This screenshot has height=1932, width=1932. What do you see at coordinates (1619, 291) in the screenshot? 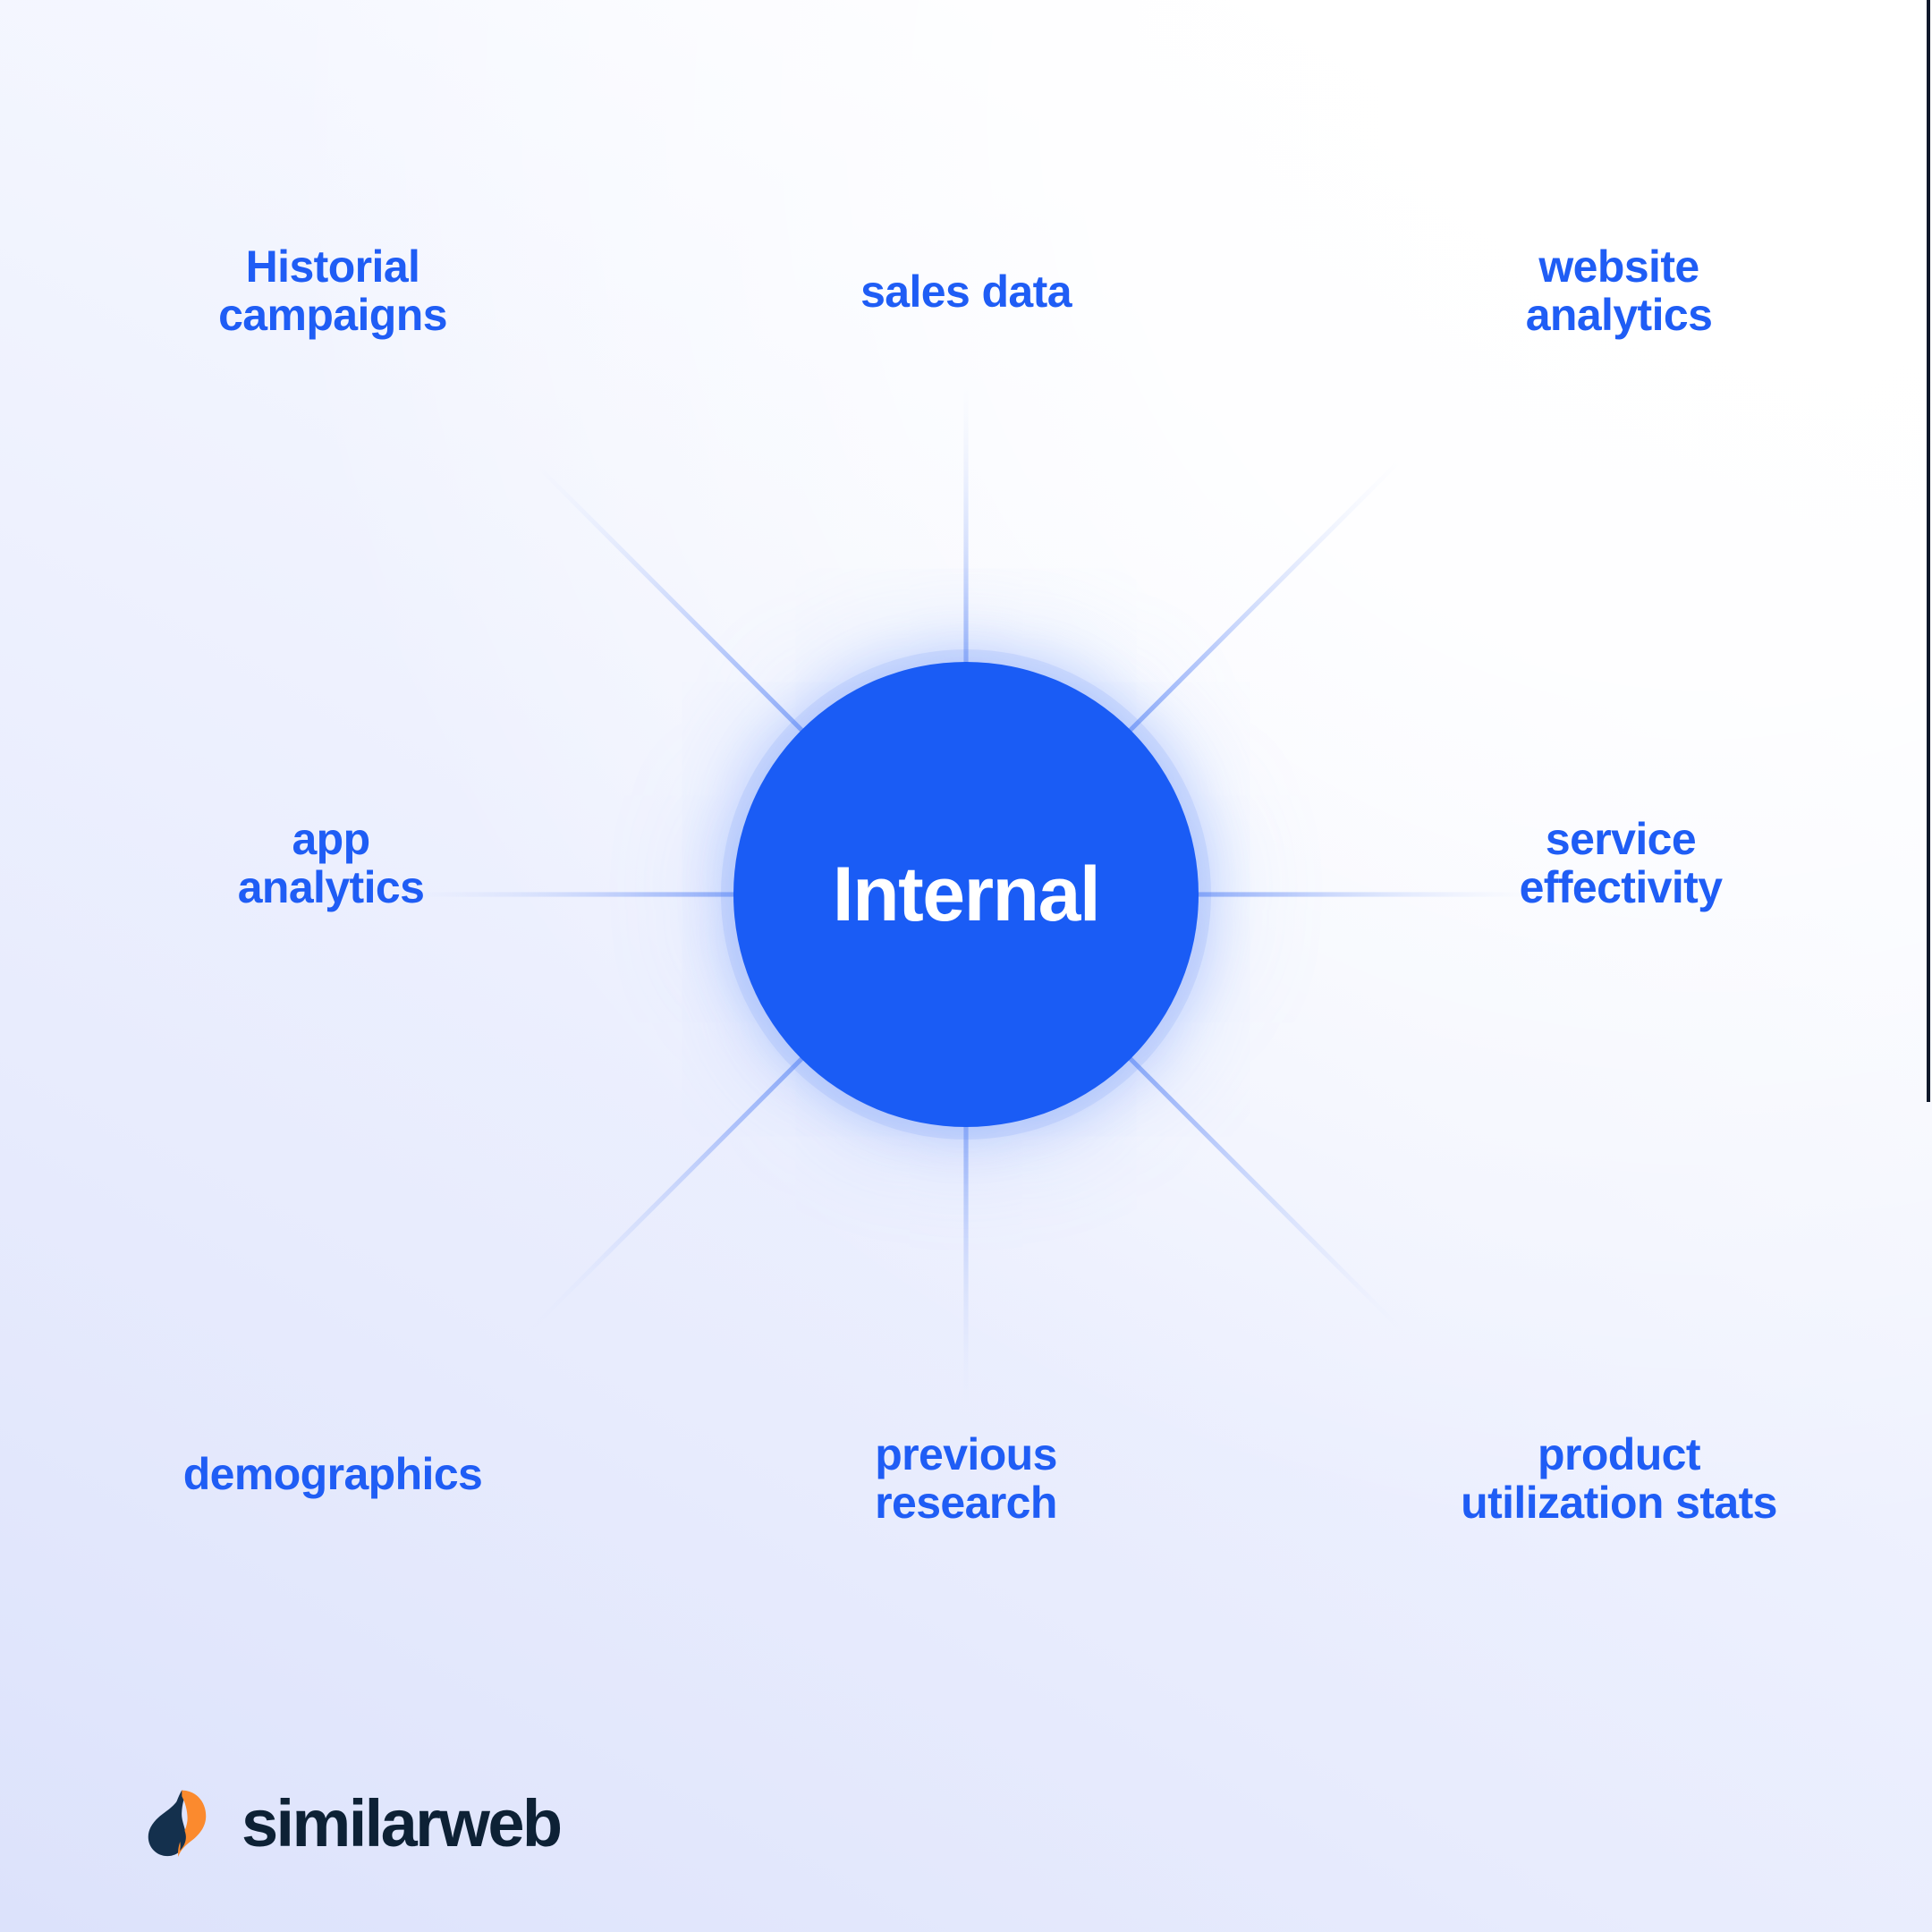
I see `node-label-website-analytics: website analytics` at bounding box center [1619, 291].